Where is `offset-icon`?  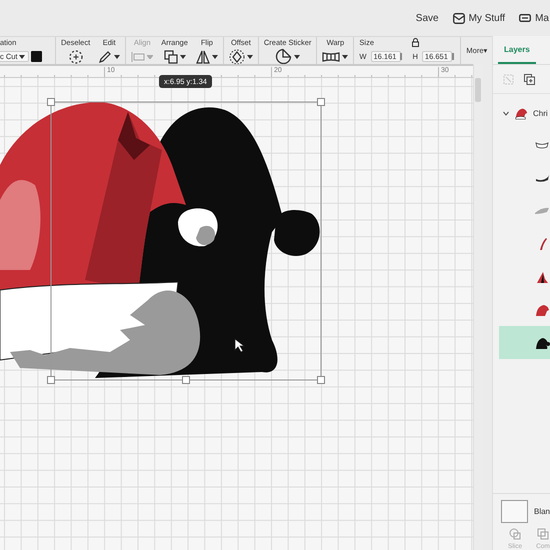 offset-icon is located at coordinates (236, 56).